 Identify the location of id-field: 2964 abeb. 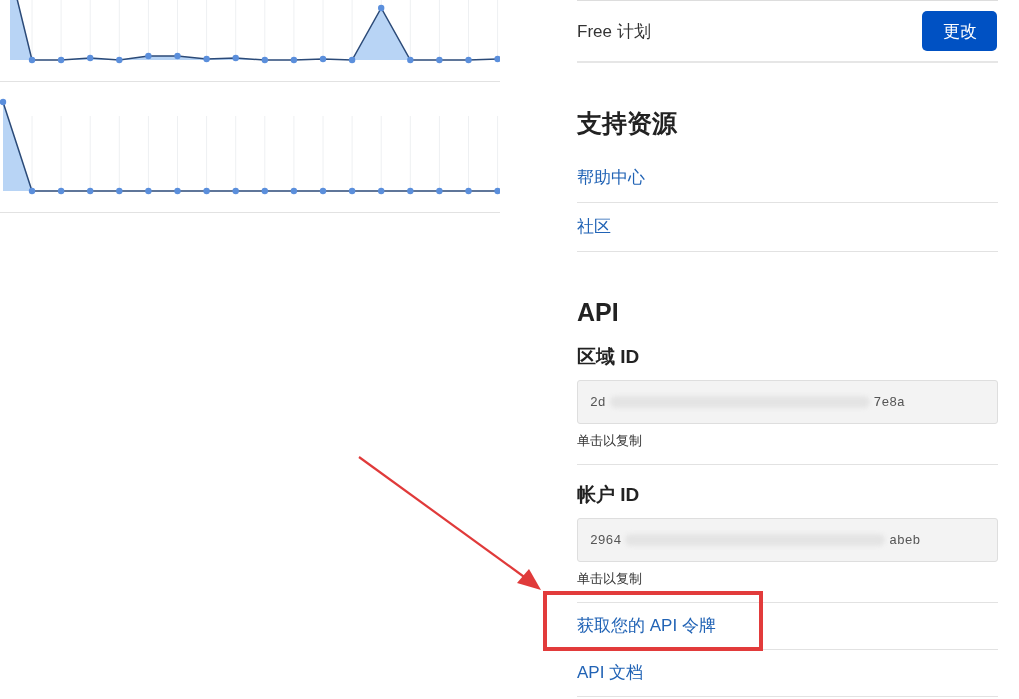
(787, 540).